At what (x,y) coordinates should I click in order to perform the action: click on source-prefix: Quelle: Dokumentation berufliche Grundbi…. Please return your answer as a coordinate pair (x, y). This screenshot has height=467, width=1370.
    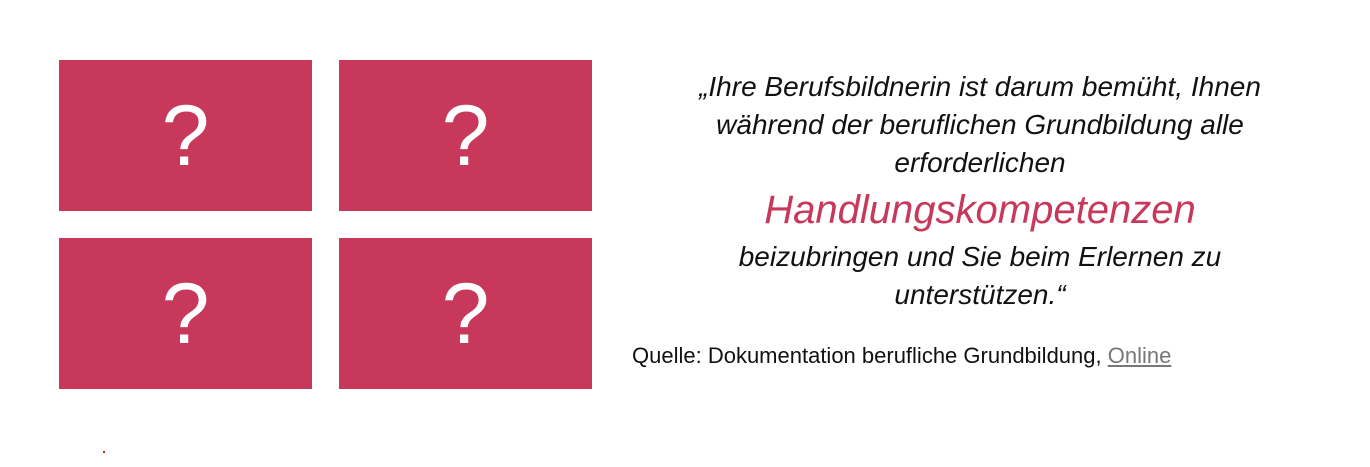
    Looking at the image, I should click on (870, 355).